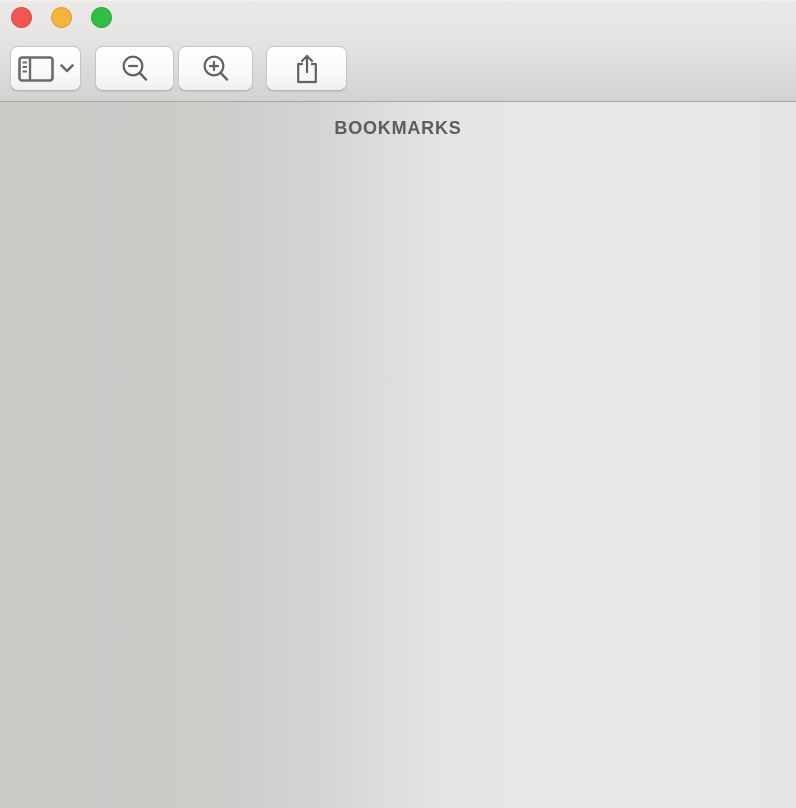 This screenshot has width=796, height=808. I want to click on window-chrome, so click(398, 51).